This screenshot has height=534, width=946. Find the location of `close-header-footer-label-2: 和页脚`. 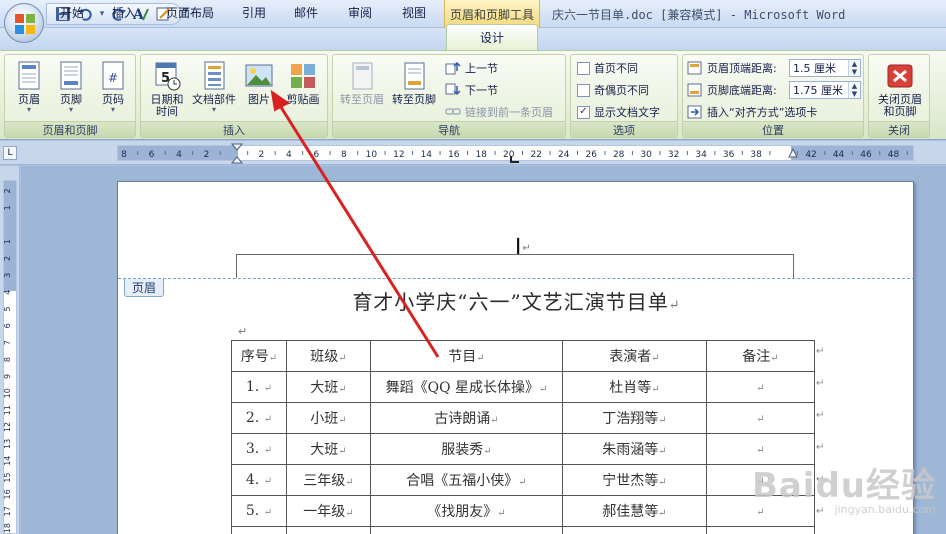

close-header-footer-label-2: 和页脚 is located at coordinates (900, 111).